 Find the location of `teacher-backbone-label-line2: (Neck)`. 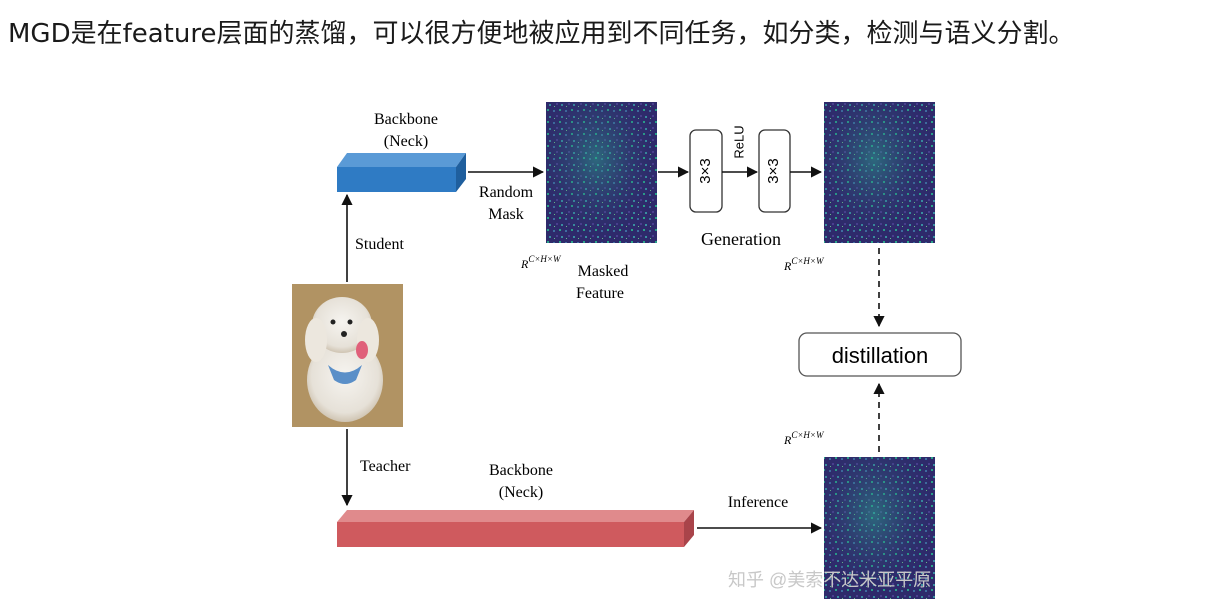

teacher-backbone-label-line2: (Neck) is located at coordinates (521, 492).